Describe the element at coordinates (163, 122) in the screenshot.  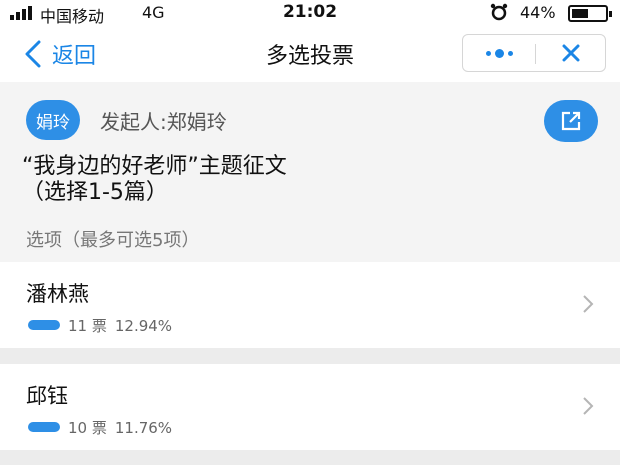
I see `initiator-label: 发起人:郑娟玲` at that location.